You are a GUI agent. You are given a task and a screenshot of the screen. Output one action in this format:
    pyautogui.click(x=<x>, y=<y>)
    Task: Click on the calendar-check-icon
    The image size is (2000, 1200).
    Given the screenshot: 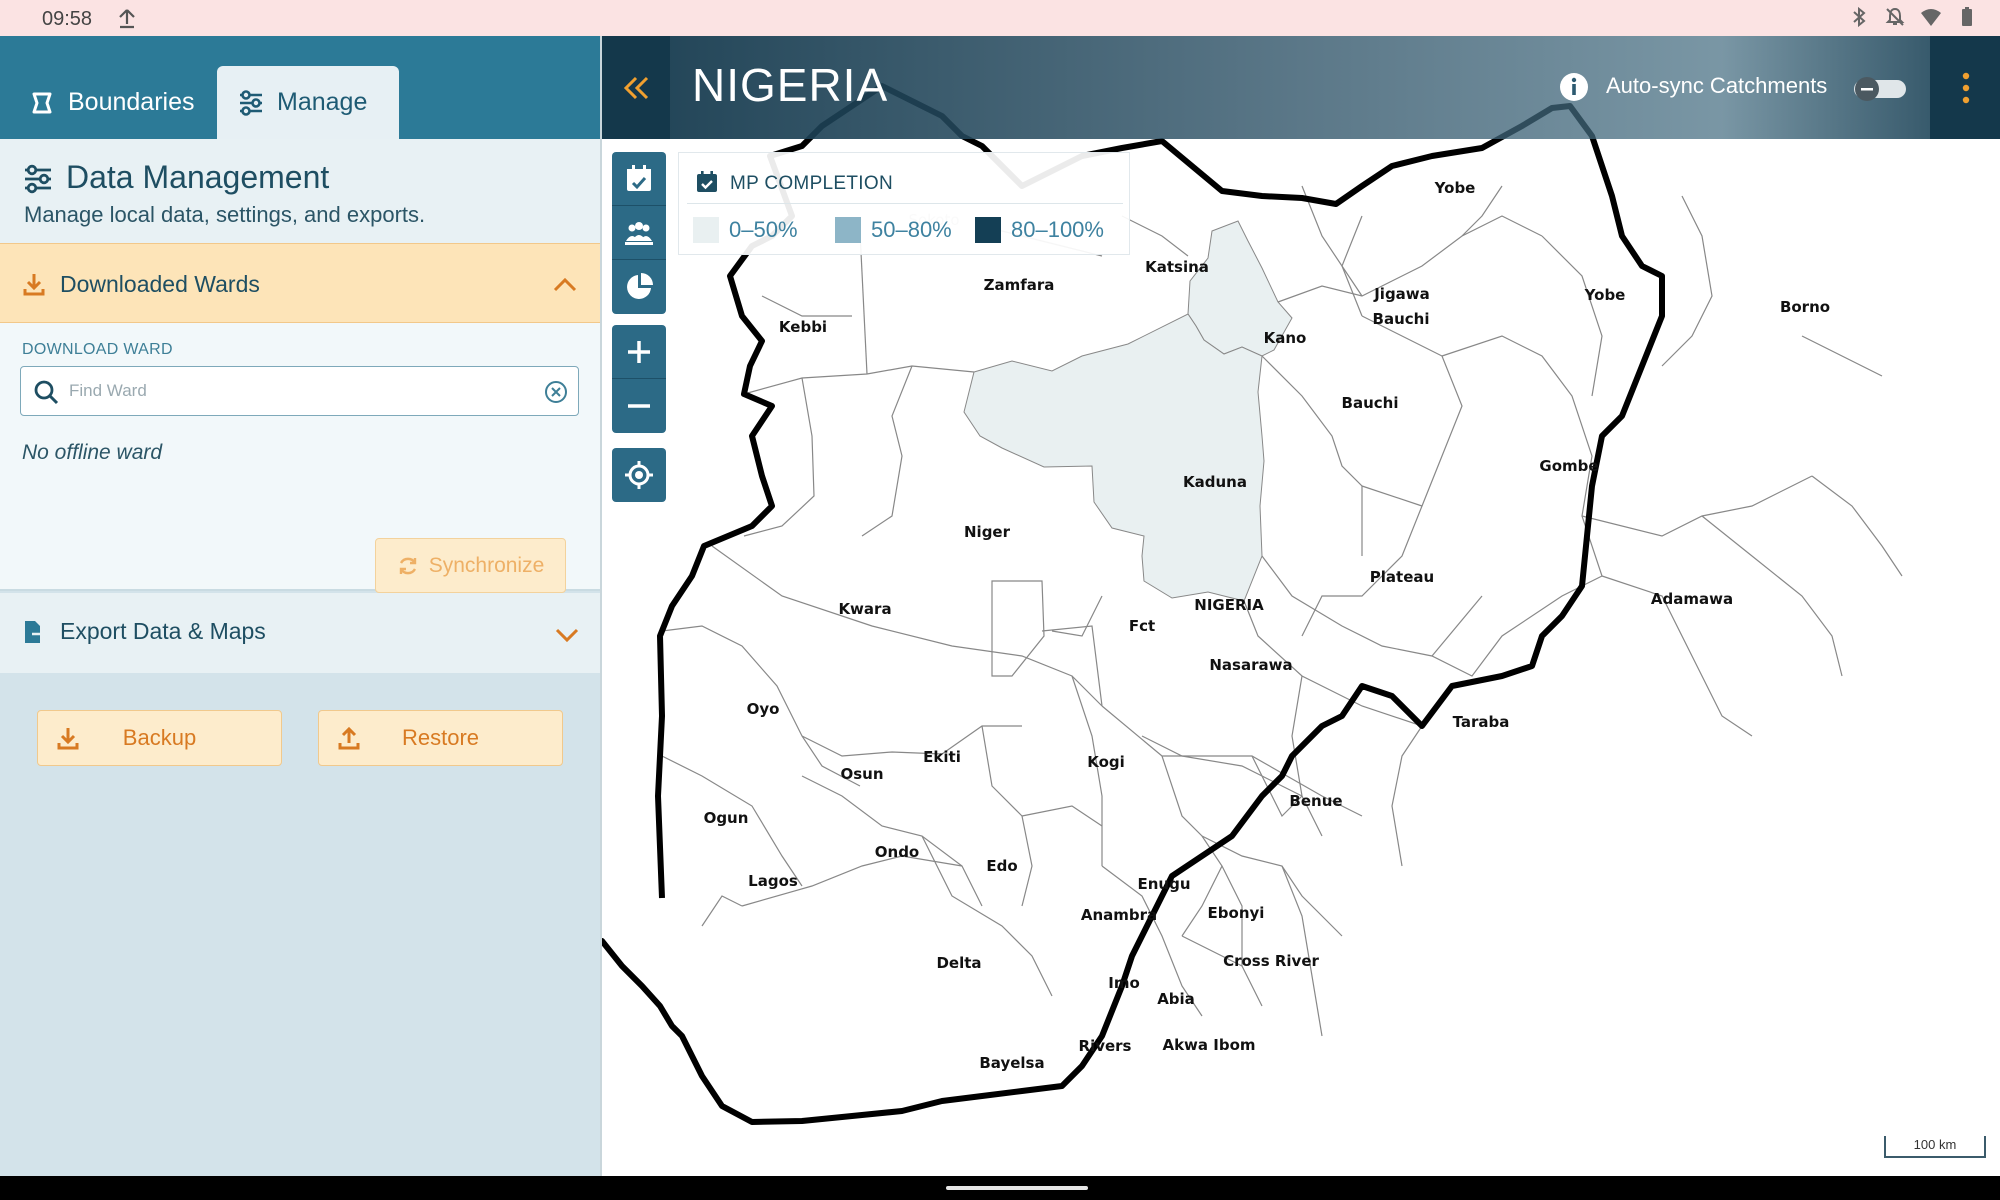 What is the action you would take?
    pyautogui.click(x=639, y=177)
    